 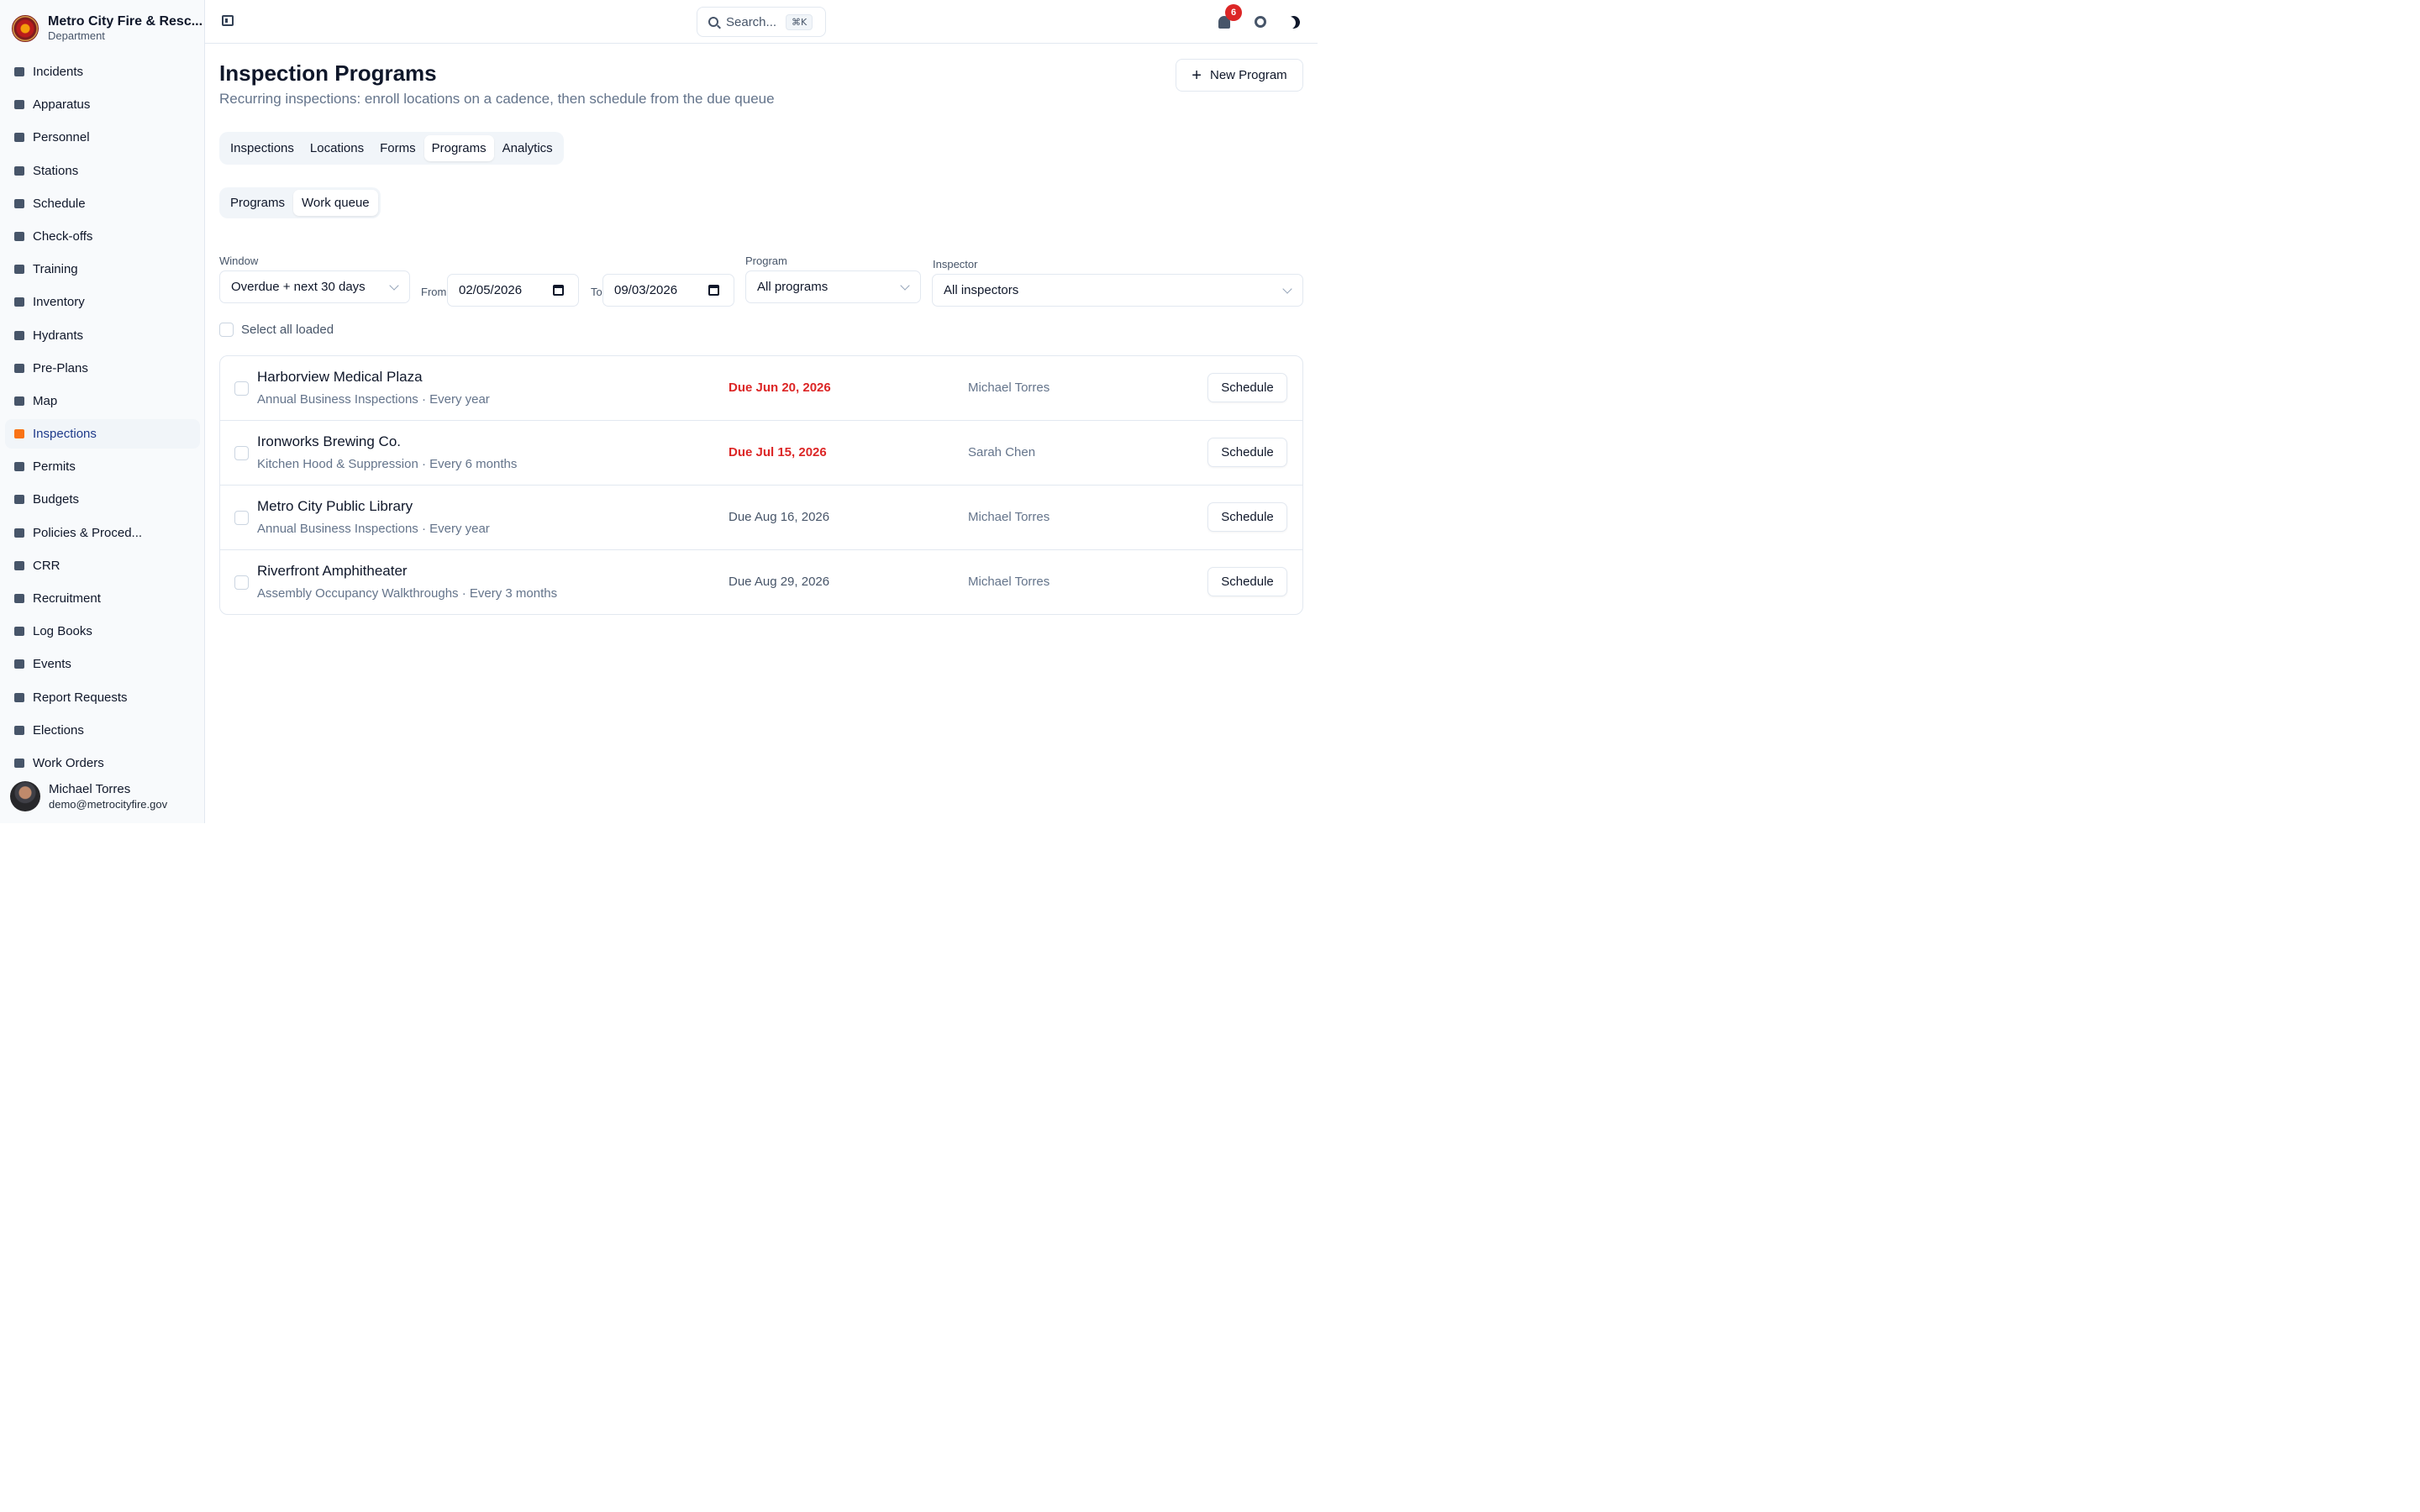 I want to click on stations-icon-glyph, so click(x=18, y=170).